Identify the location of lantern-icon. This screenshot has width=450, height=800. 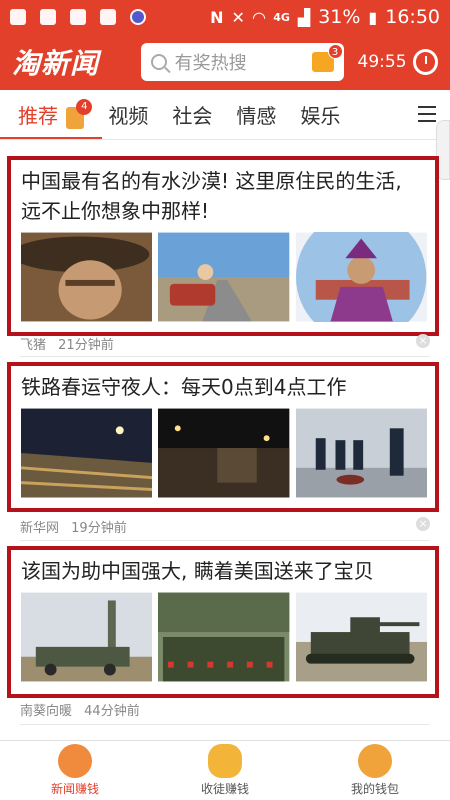
(225, 761).